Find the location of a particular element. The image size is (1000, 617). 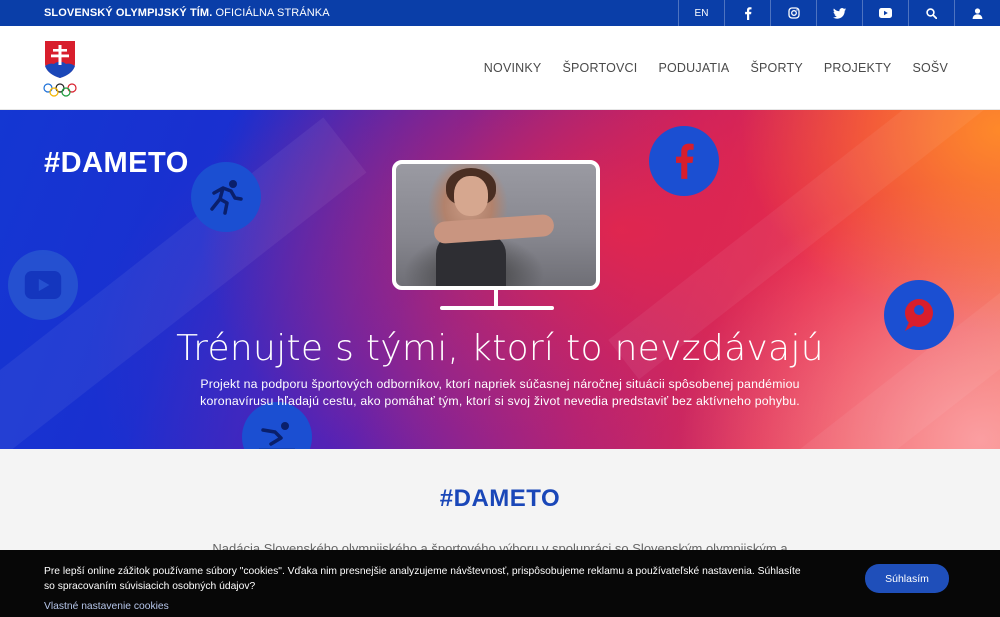

top-actions: EN is located at coordinates (839, 13).